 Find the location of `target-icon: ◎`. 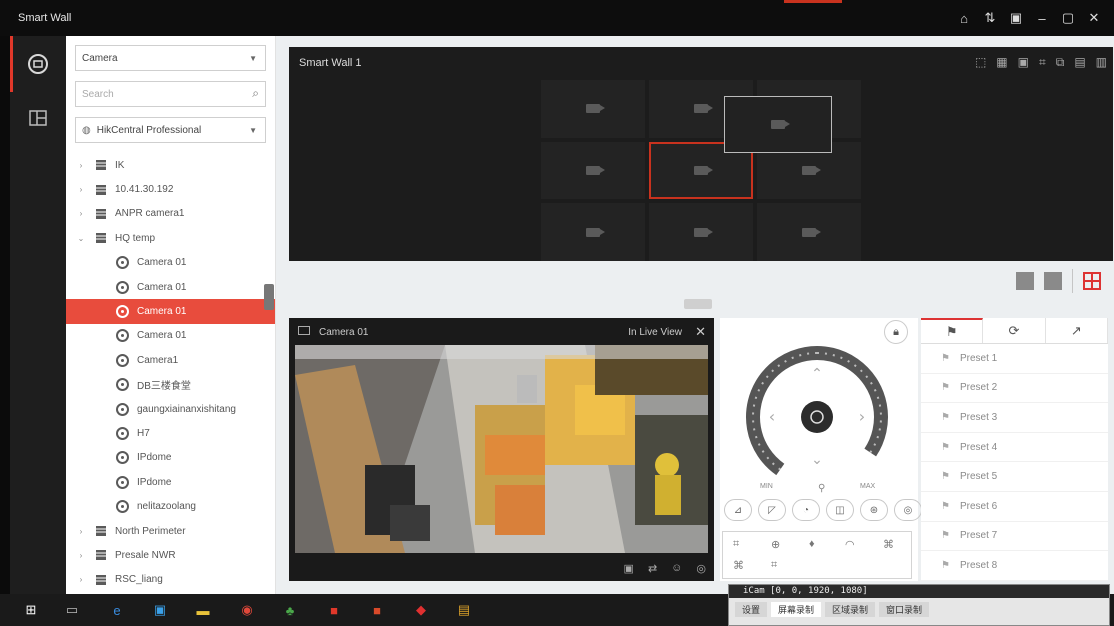

target-icon: ◎ is located at coordinates (701, 568).